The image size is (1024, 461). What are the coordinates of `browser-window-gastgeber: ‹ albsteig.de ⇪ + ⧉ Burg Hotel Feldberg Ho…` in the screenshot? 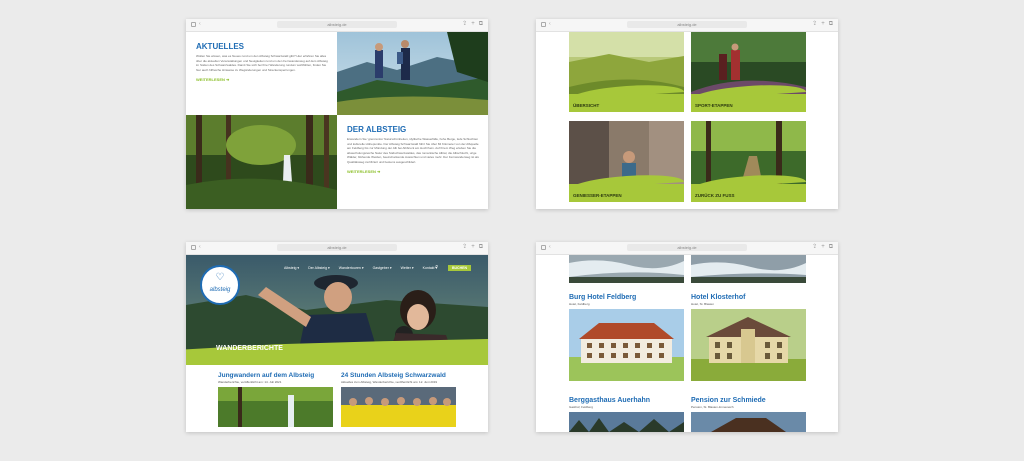 It's located at (687, 337).